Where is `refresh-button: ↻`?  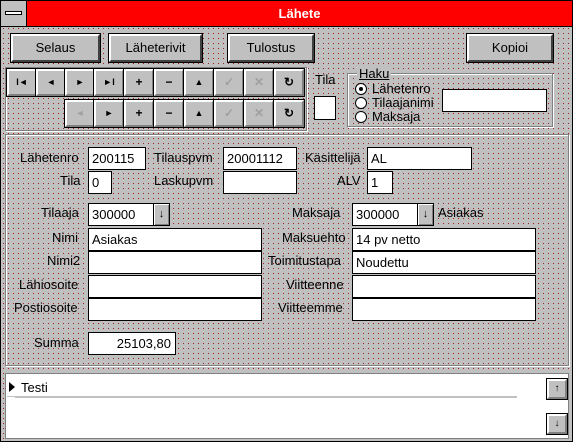 refresh-button: ↻ is located at coordinates (289, 82).